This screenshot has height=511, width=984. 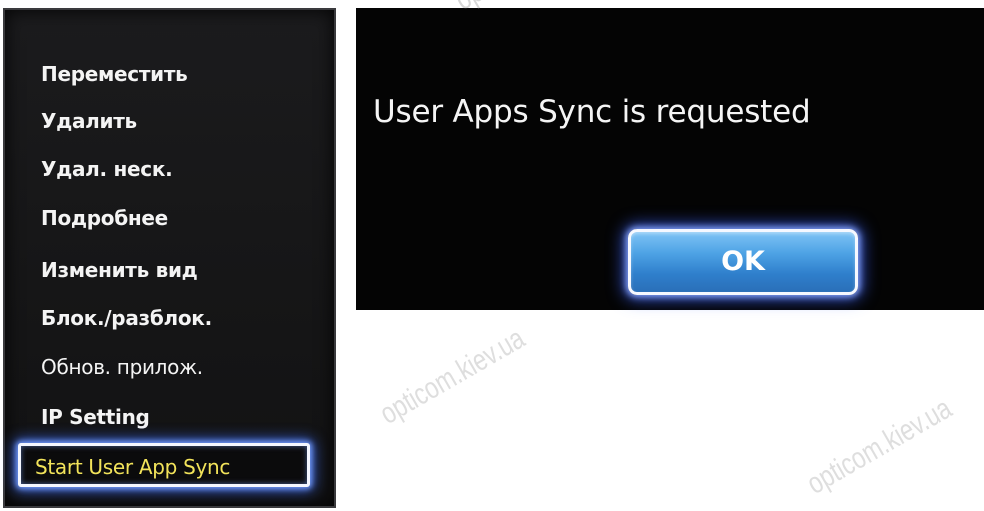 I want to click on menu-item-ip-setting: IP Setting, so click(x=95, y=417).